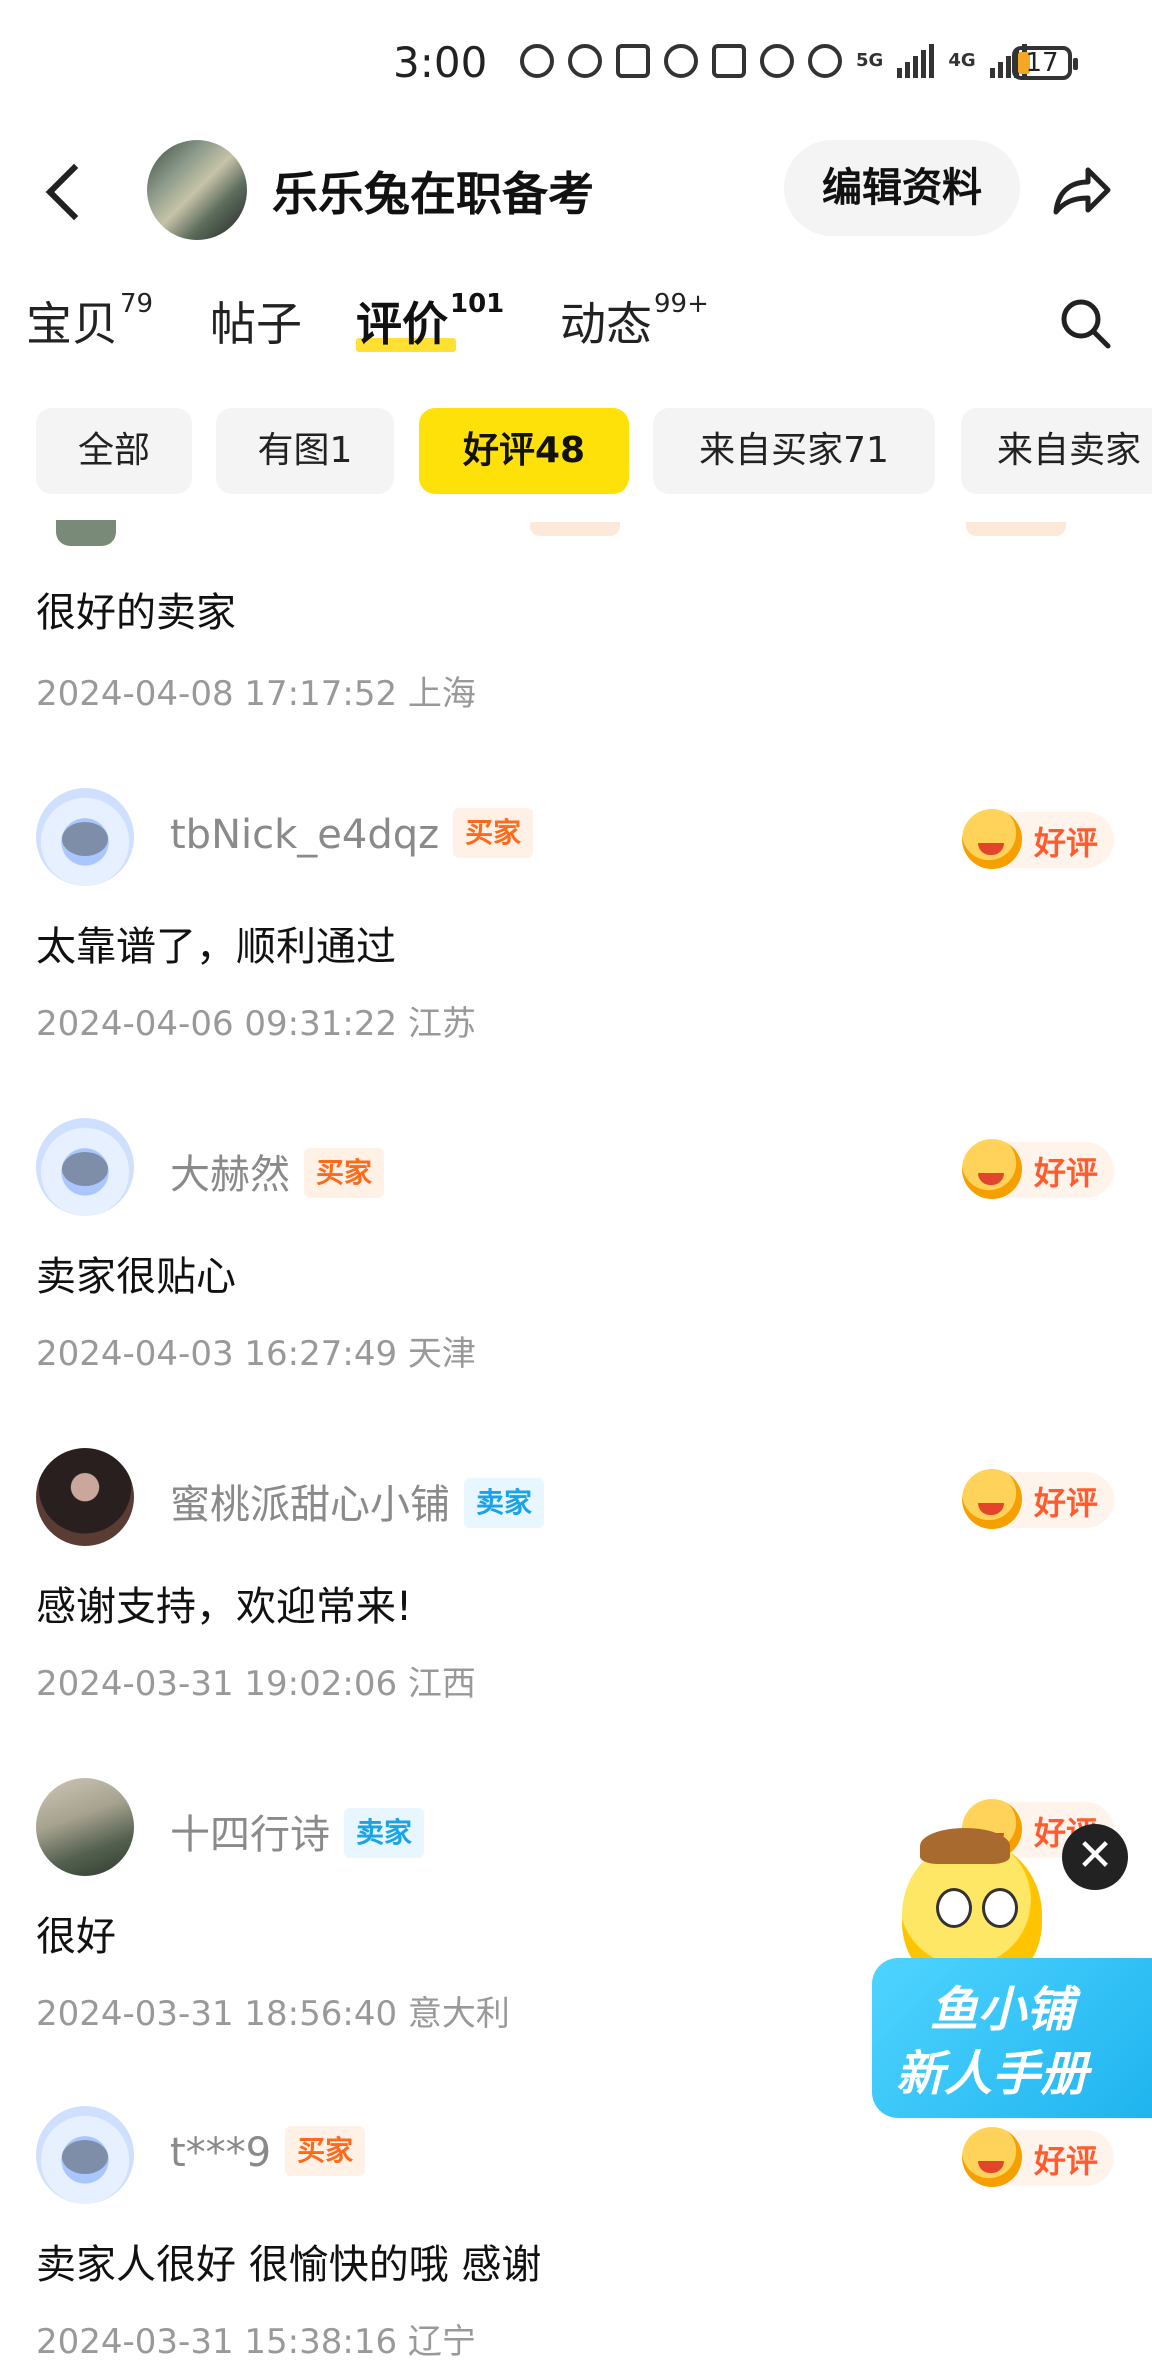  I want to click on battery-icon: 17, so click(1045, 63).